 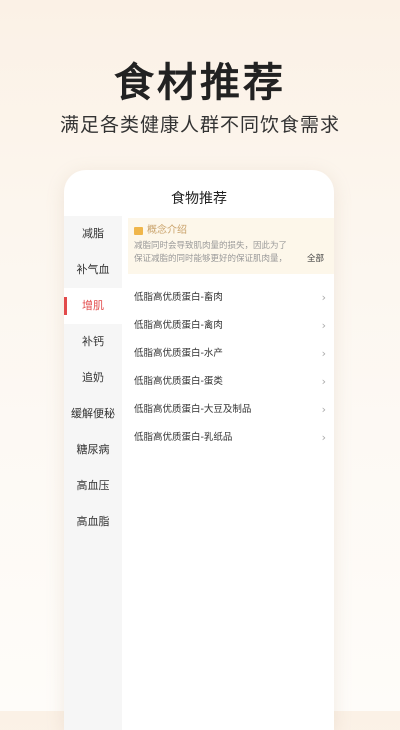 I want to click on sidebar-item-fat-loss: 减脂, so click(x=93, y=234).